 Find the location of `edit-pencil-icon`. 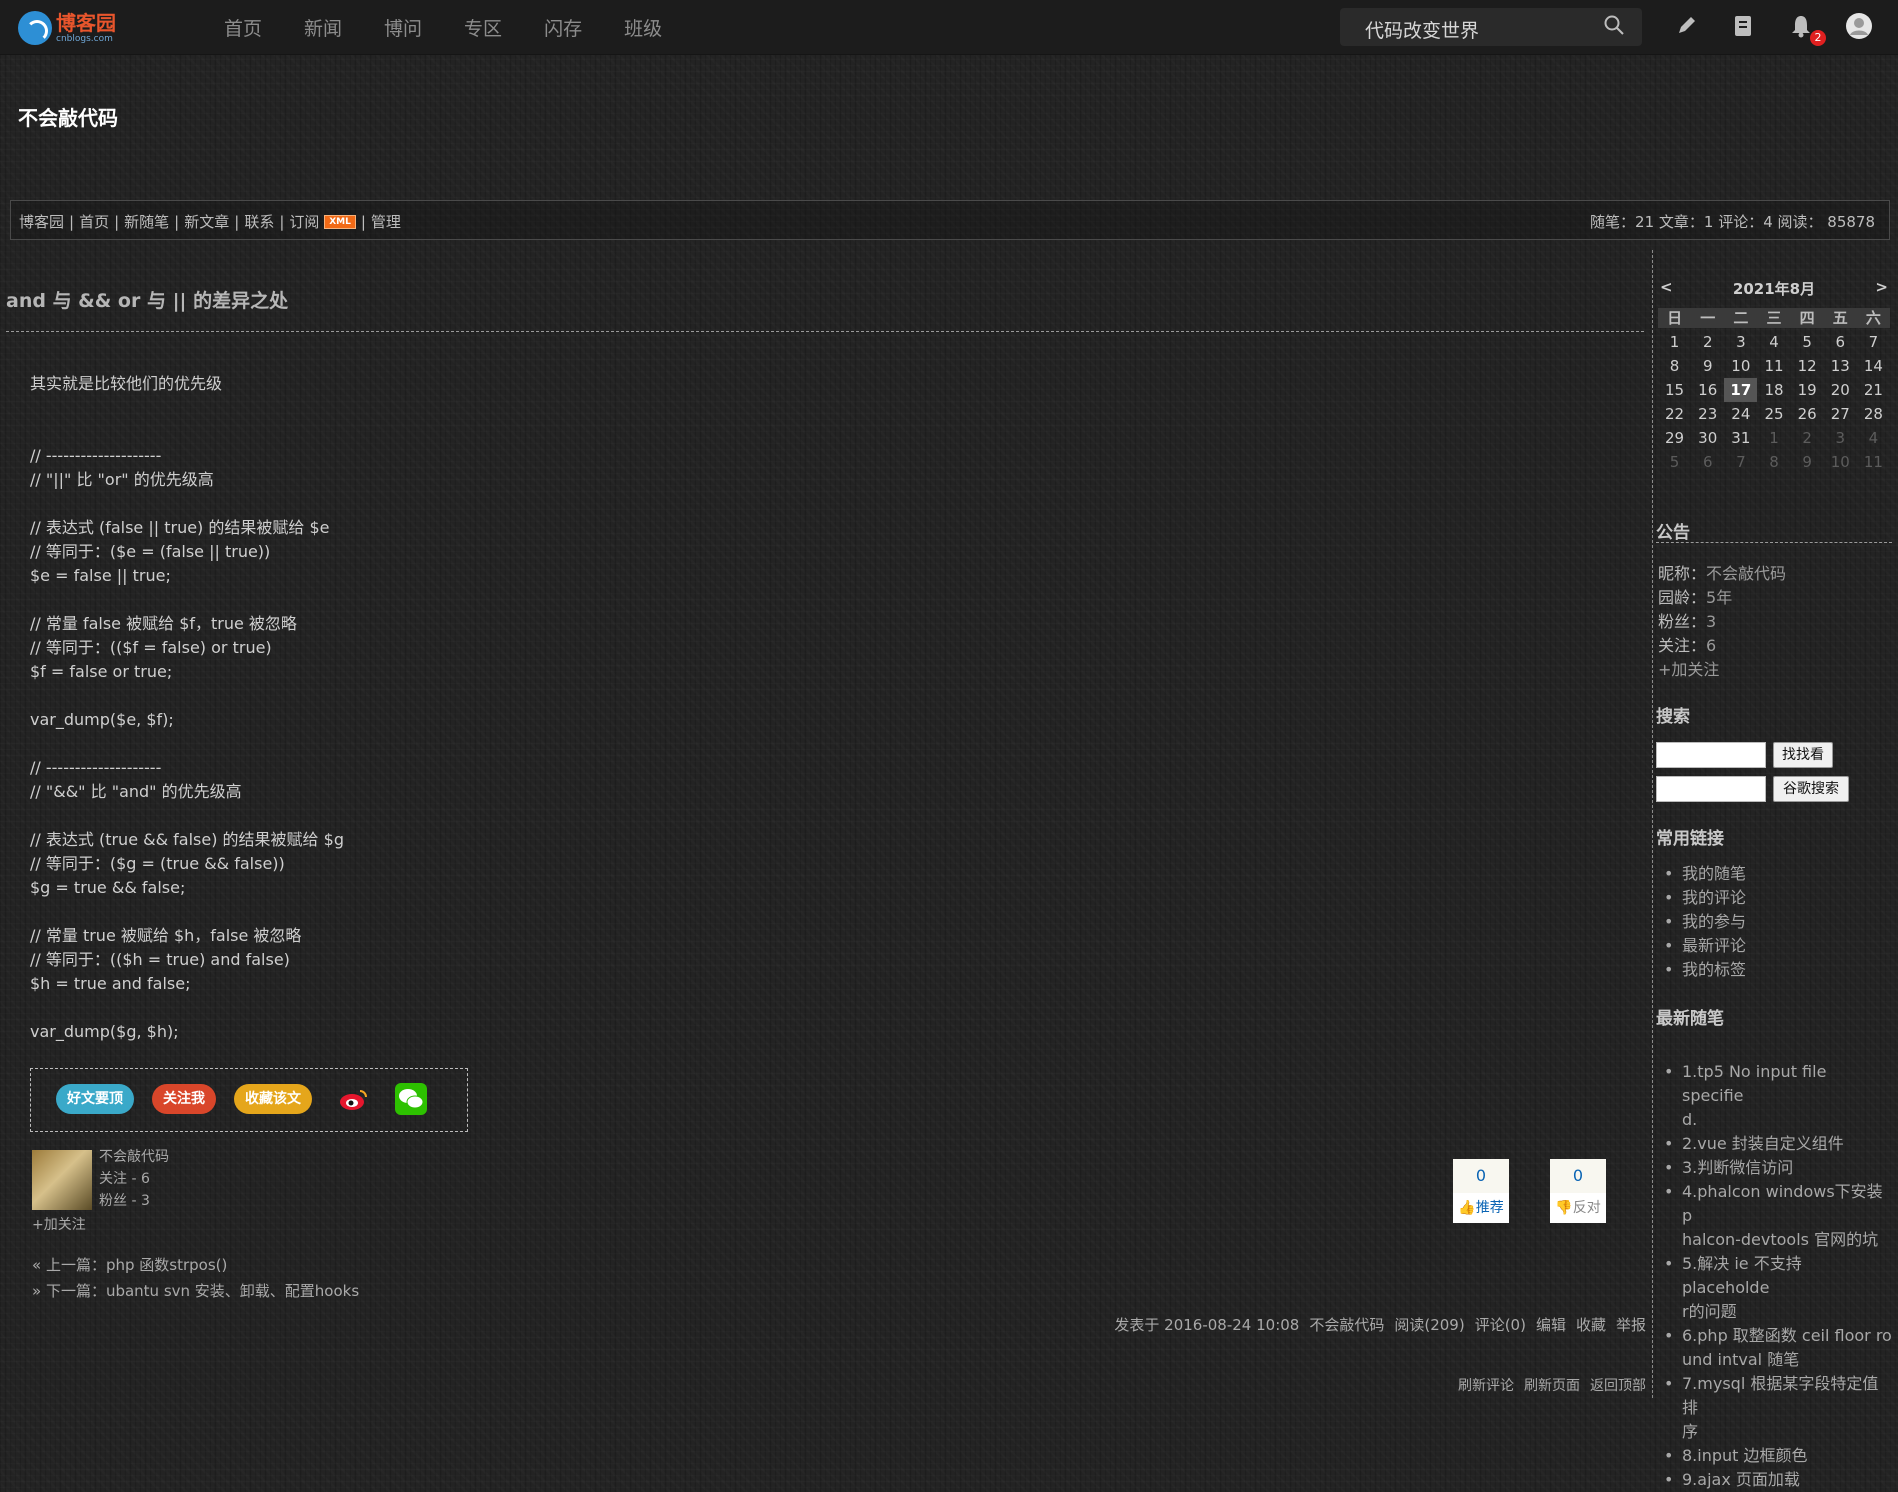

edit-pencil-icon is located at coordinates (1686, 26).